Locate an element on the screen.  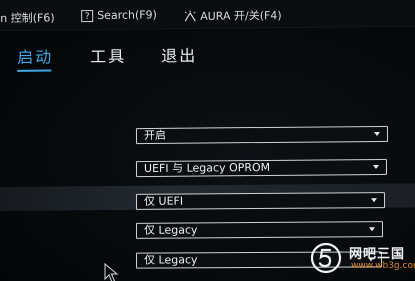
setting-value-2: UEFI 与 Legacy OPROM is located at coordinates (207, 168).